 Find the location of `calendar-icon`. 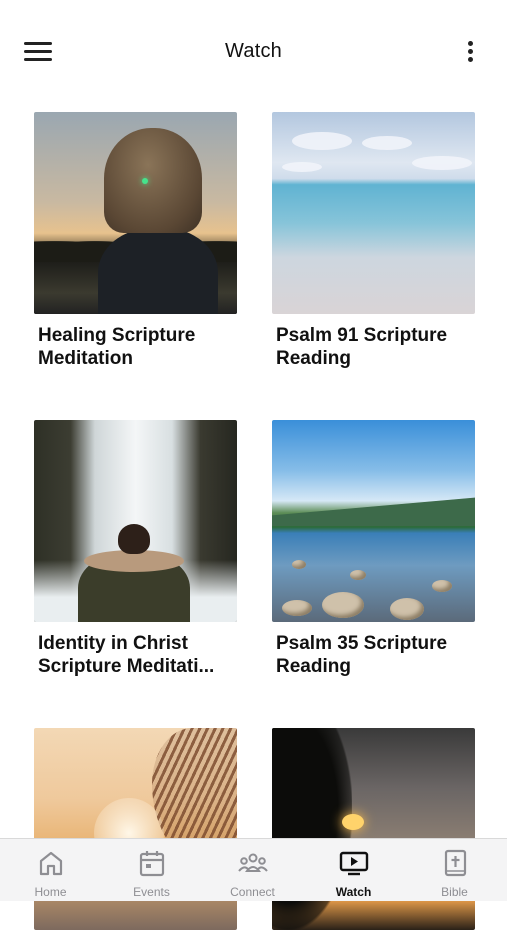

calendar-icon is located at coordinates (151, 864).